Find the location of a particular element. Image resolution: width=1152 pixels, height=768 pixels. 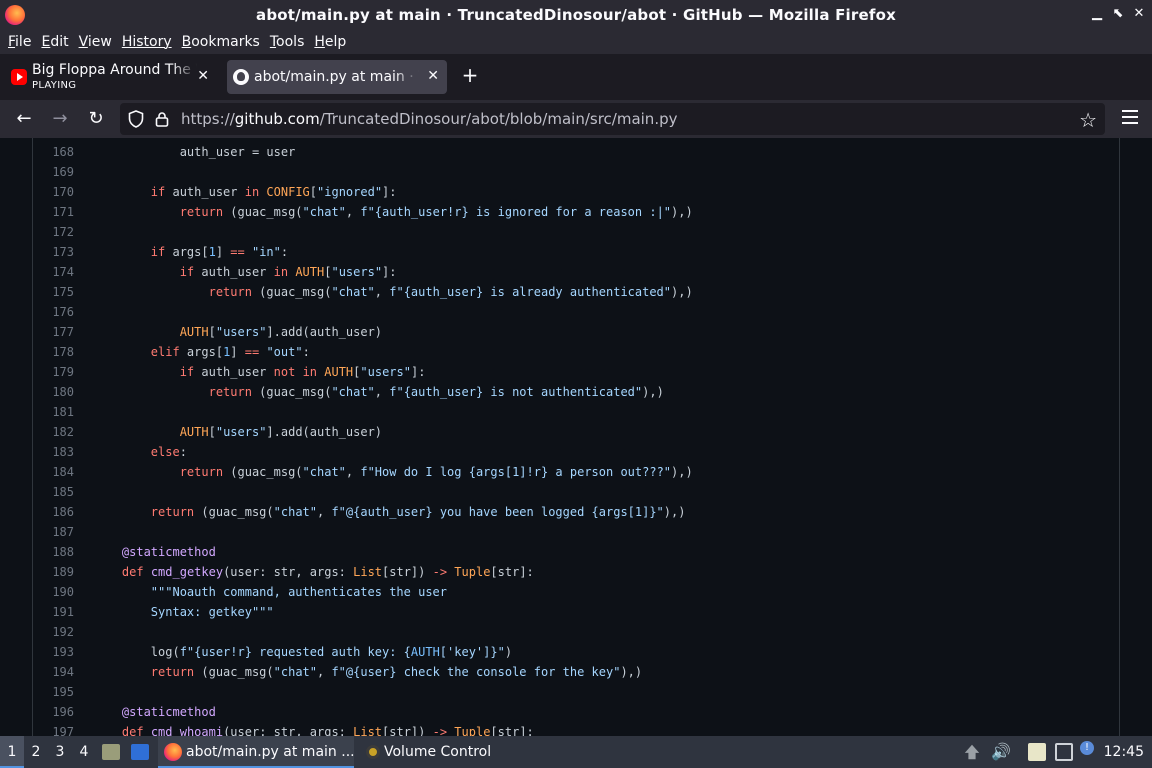

line-number: 186 is located at coordinates (53, 512).